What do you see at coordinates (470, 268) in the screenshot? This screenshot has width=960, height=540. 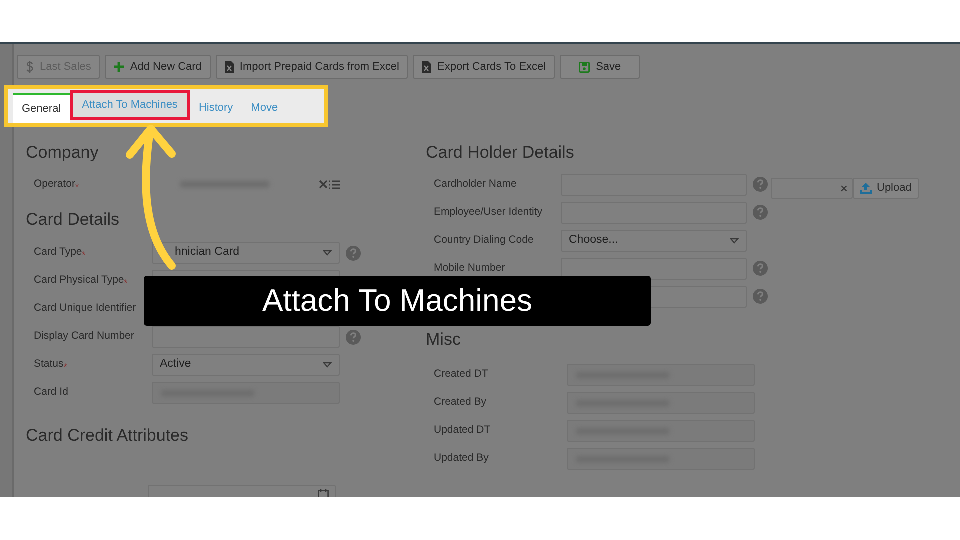 I see `field-label: Mobile Number` at bounding box center [470, 268].